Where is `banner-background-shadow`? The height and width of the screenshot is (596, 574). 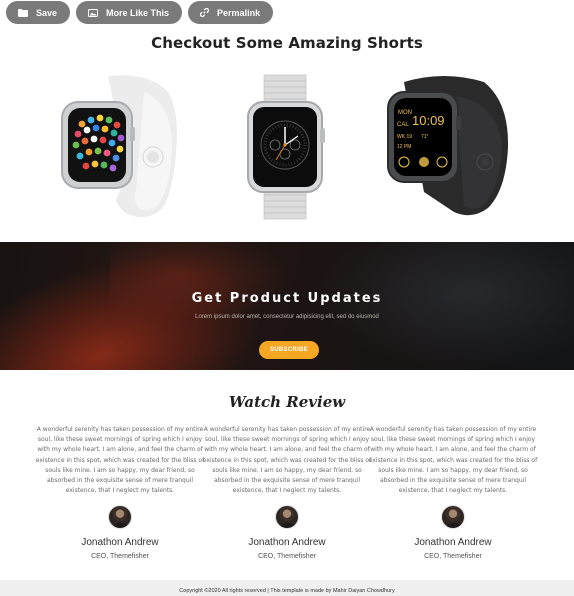
banner-background-shadow is located at coordinates (444, 306).